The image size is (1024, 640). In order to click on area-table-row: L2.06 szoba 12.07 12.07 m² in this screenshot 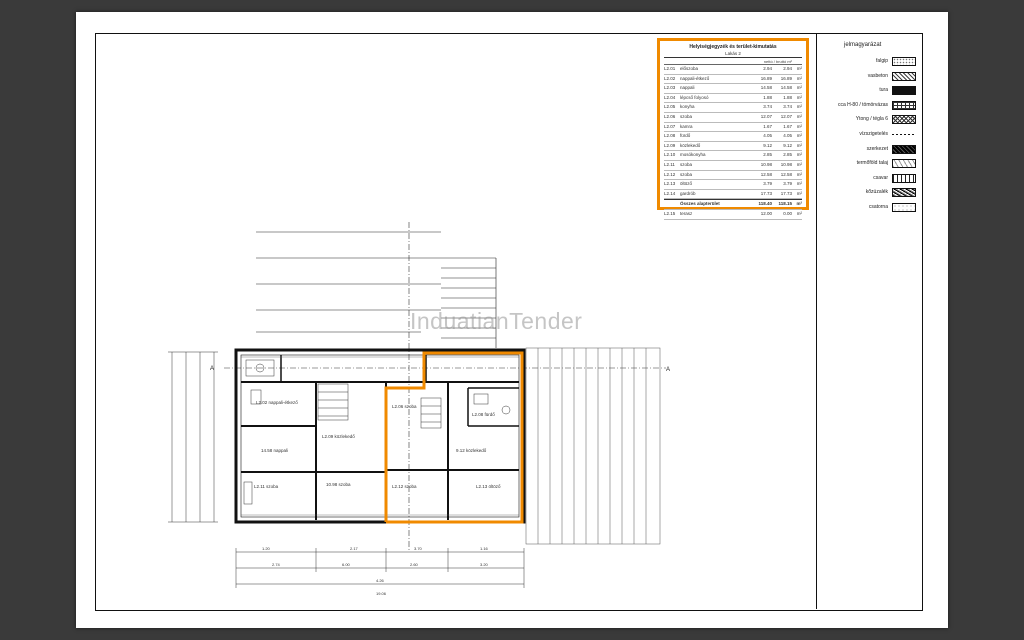, I will do `click(733, 118)`.